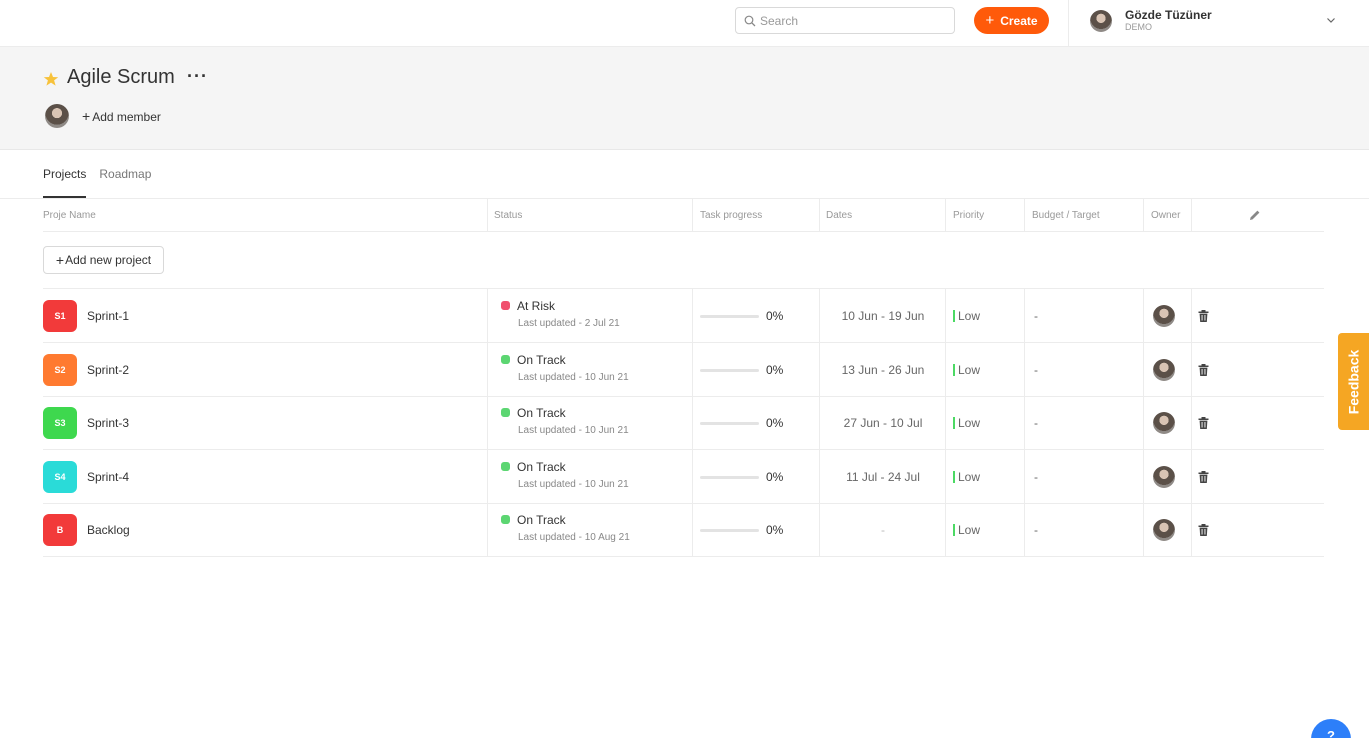 Image resolution: width=1369 pixels, height=738 pixels. Describe the element at coordinates (569, 323) in the screenshot. I see `status-updated: Last updated - 2 Jul 21` at that location.